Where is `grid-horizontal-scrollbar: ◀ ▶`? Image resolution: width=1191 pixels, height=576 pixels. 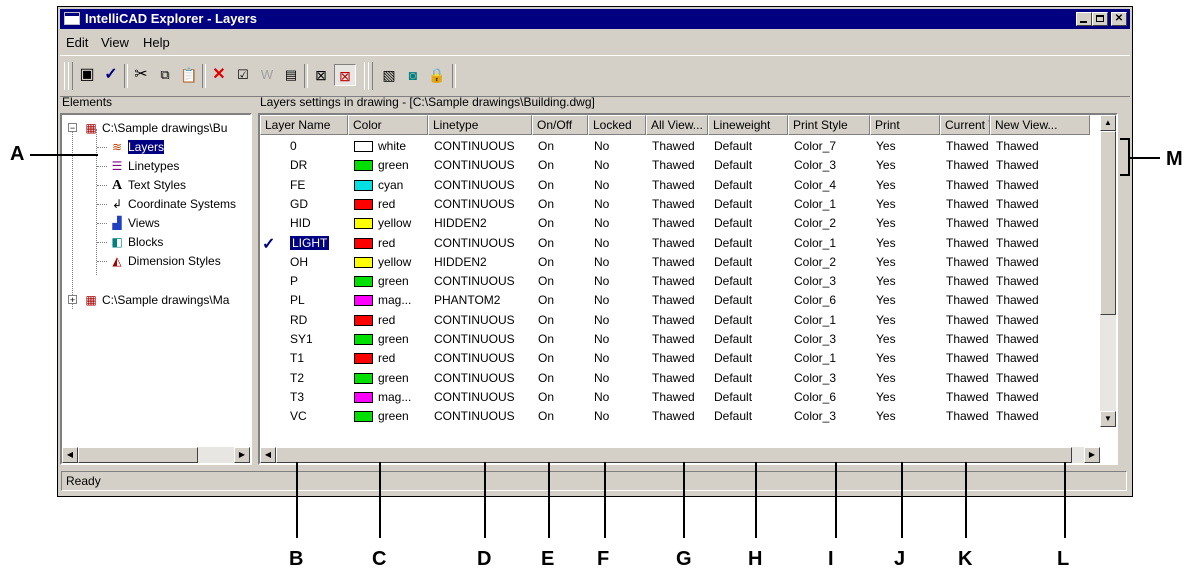 grid-horizontal-scrollbar: ◀ ▶ is located at coordinates (680, 455).